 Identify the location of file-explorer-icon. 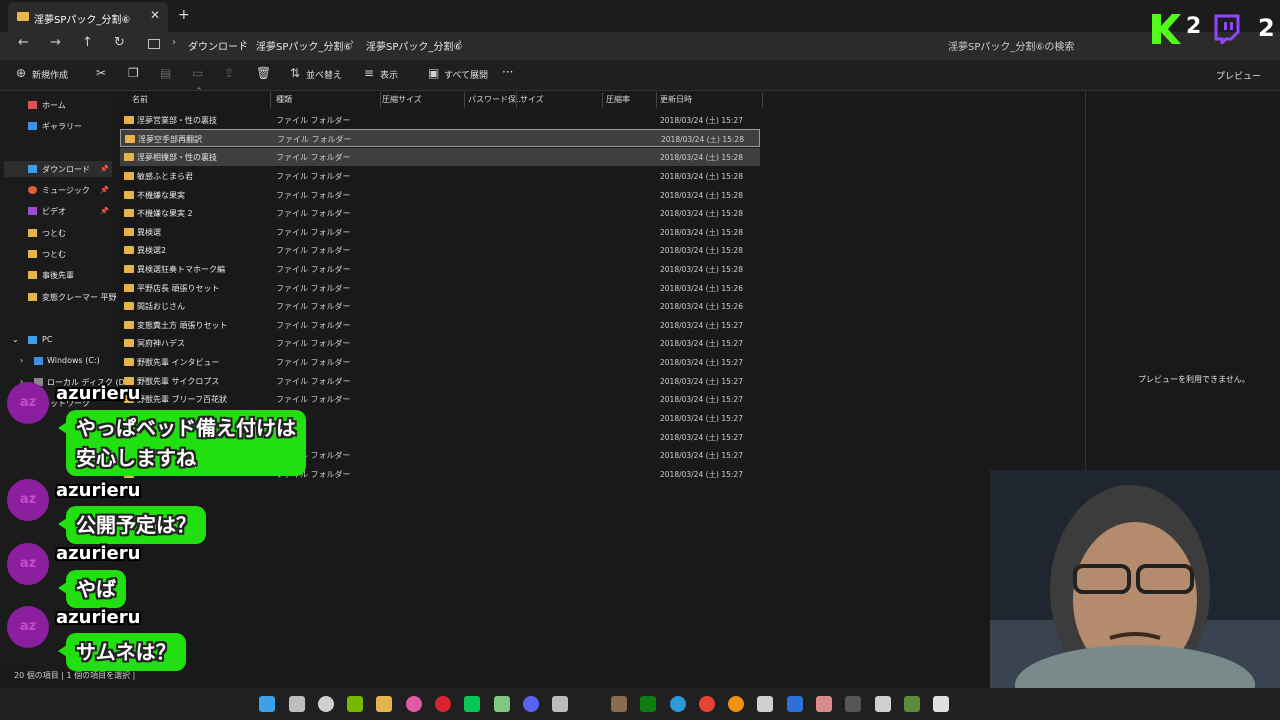
(384, 704).